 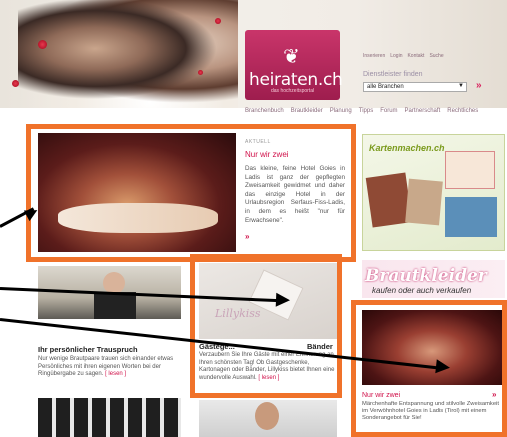 I want to click on gast-read-link: [ lesen ], so click(x=268, y=378).